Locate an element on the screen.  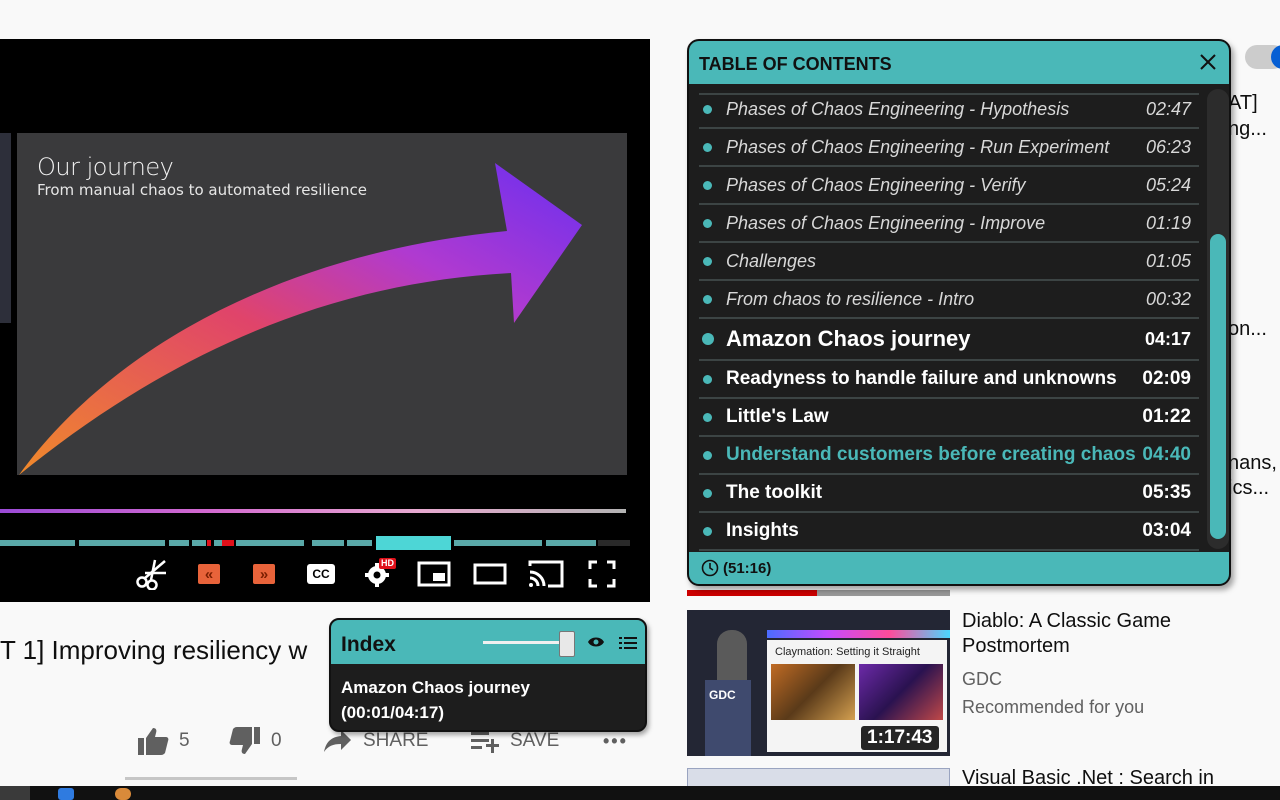
chapter-progress-bar is located at coordinates (315, 543).